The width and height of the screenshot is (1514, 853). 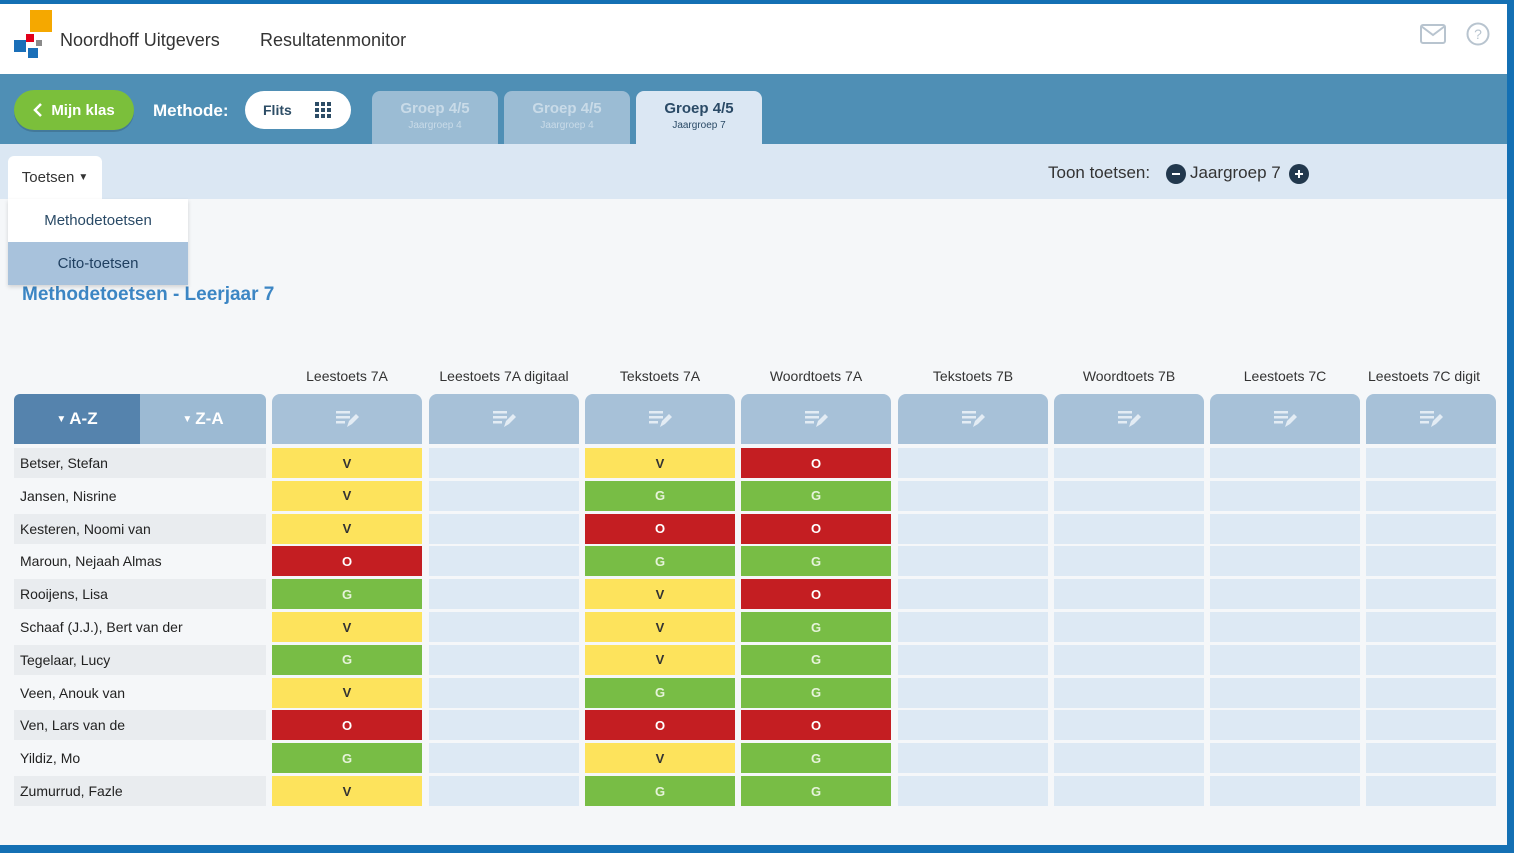 What do you see at coordinates (699, 117) in the screenshot?
I see `tab-groep-3-active: Groep 4/5 Jaargroep 7` at bounding box center [699, 117].